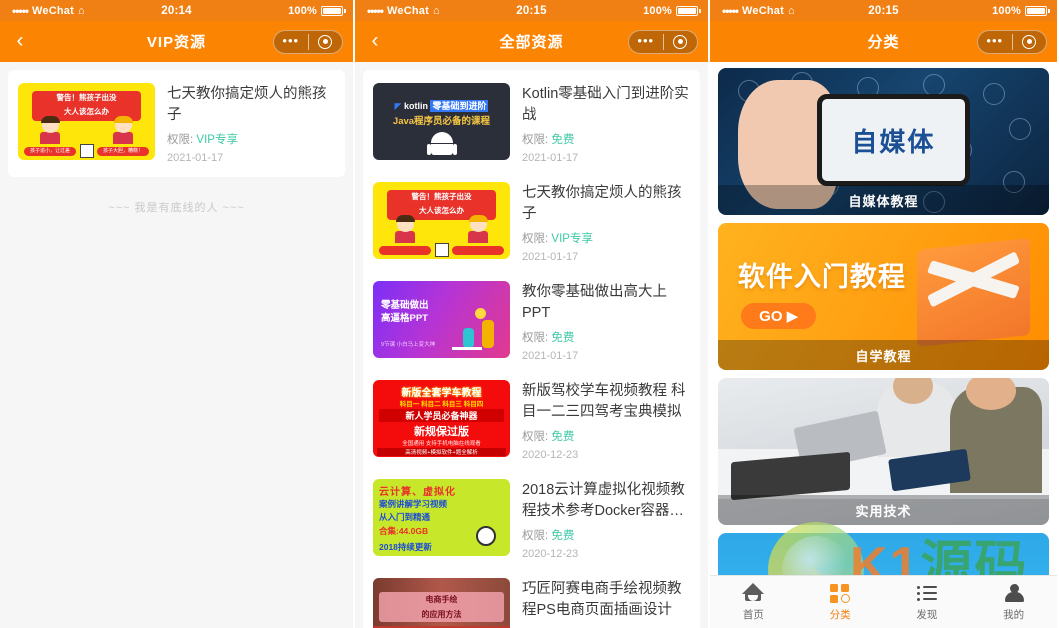 Image resolution: width=1059 pixels, height=628 pixels. What do you see at coordinates (50, 151) in the screenshot?
I see `thumb-line-3: 孩子追小，让过差` at bounding box center [50, 151].